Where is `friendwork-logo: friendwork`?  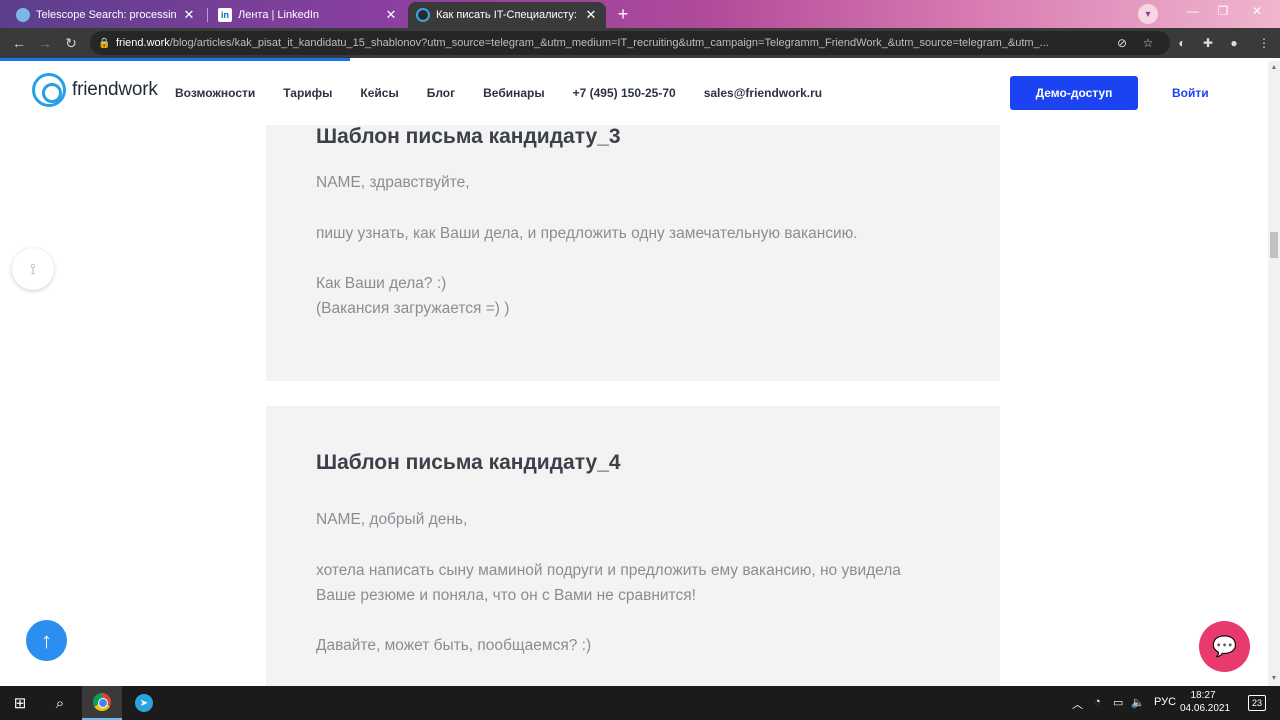
friendwork-logo: friendwork is located at coordinates (95, 90).